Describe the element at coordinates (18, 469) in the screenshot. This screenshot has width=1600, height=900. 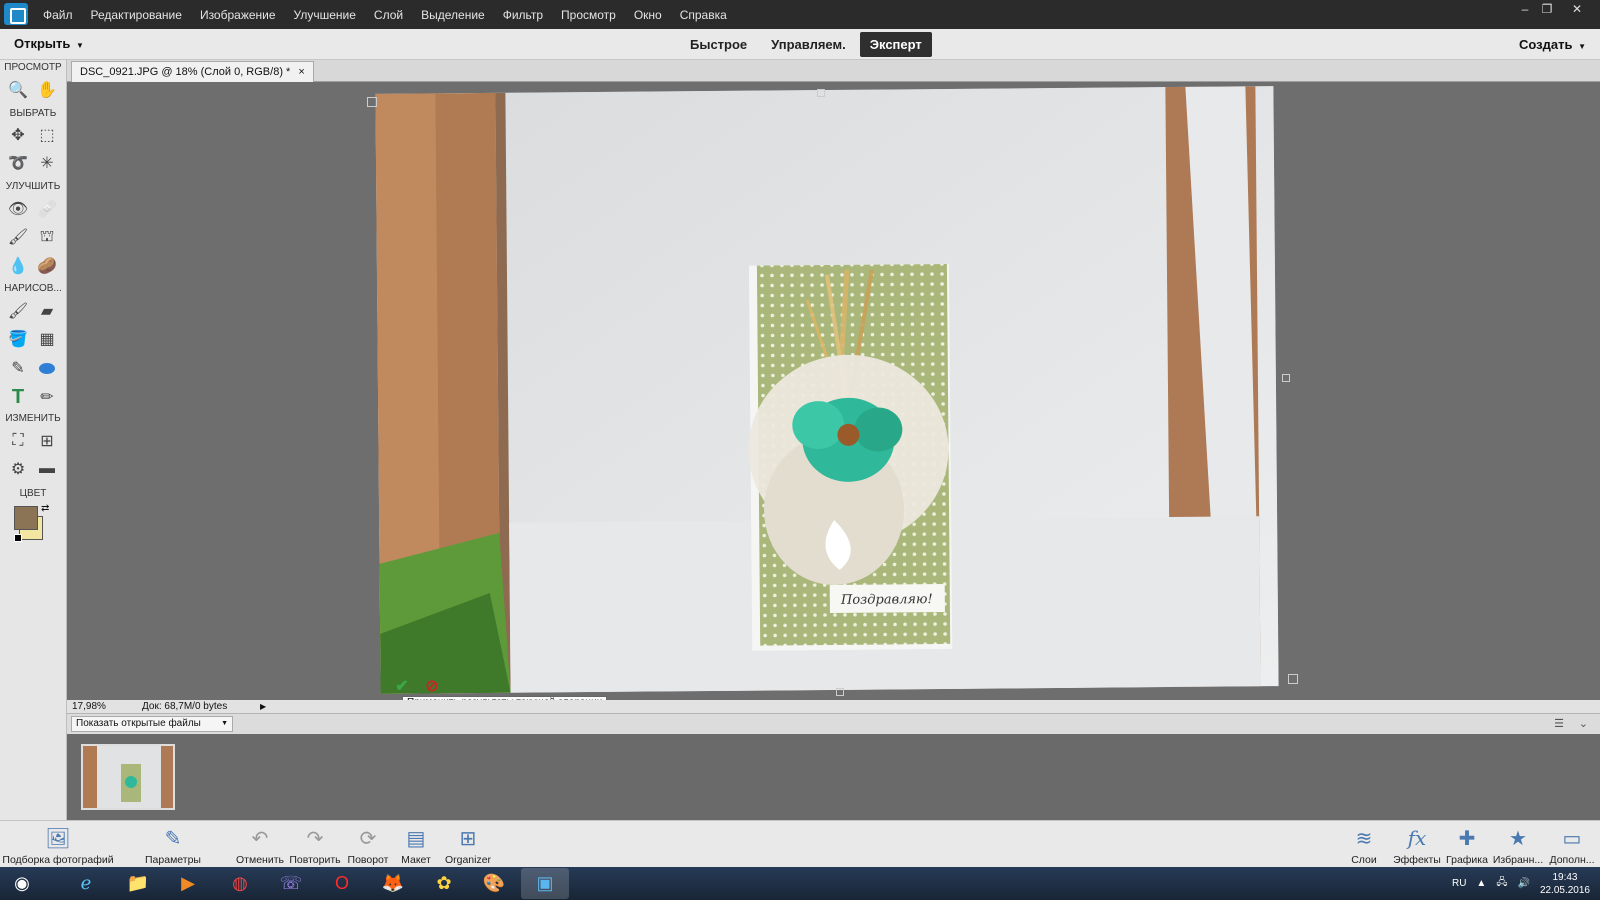
I see `content-move-icon: ⚙` at that location.